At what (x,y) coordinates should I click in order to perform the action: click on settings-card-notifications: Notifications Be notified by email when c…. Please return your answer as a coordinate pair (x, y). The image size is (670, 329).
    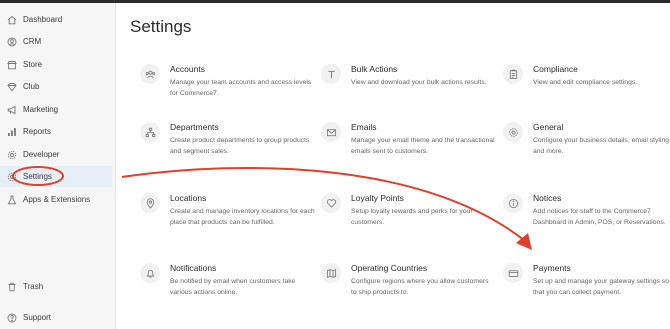
    Looking at the image, I should click on (227, 280).